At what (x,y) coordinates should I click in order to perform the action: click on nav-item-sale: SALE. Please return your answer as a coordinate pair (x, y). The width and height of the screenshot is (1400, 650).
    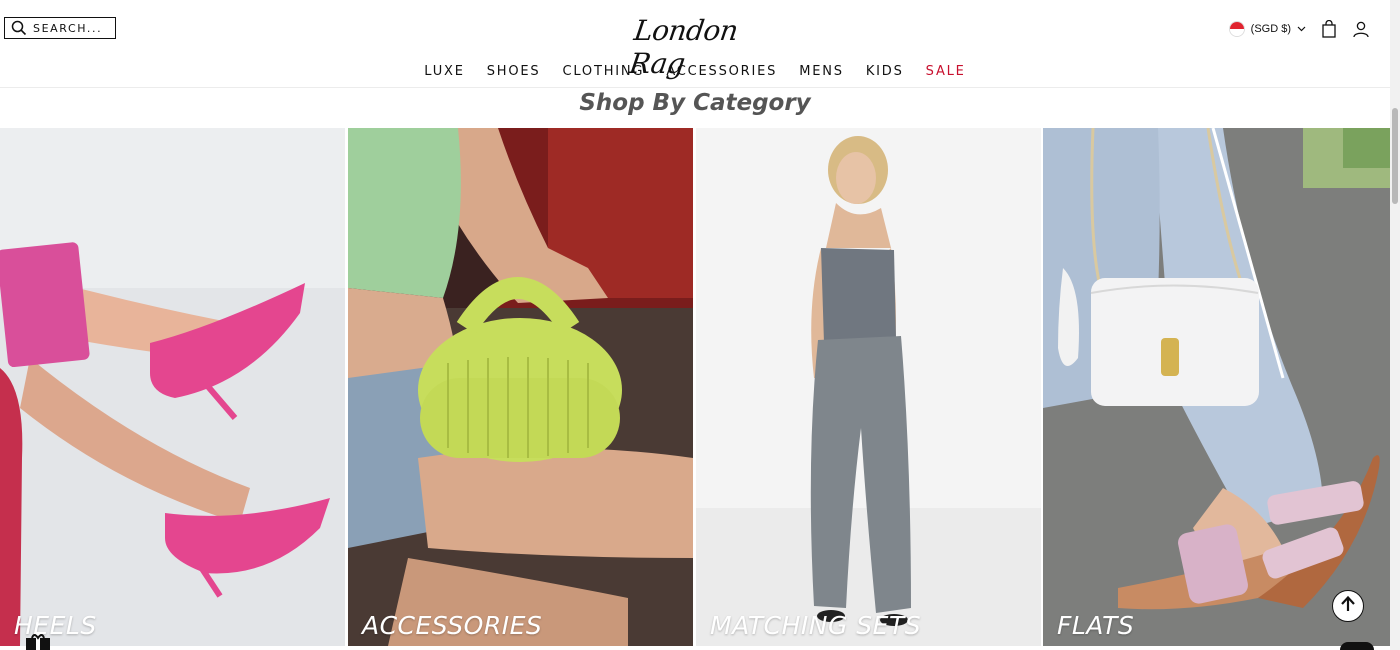
    Looking at the image, I should click on (946, 71).